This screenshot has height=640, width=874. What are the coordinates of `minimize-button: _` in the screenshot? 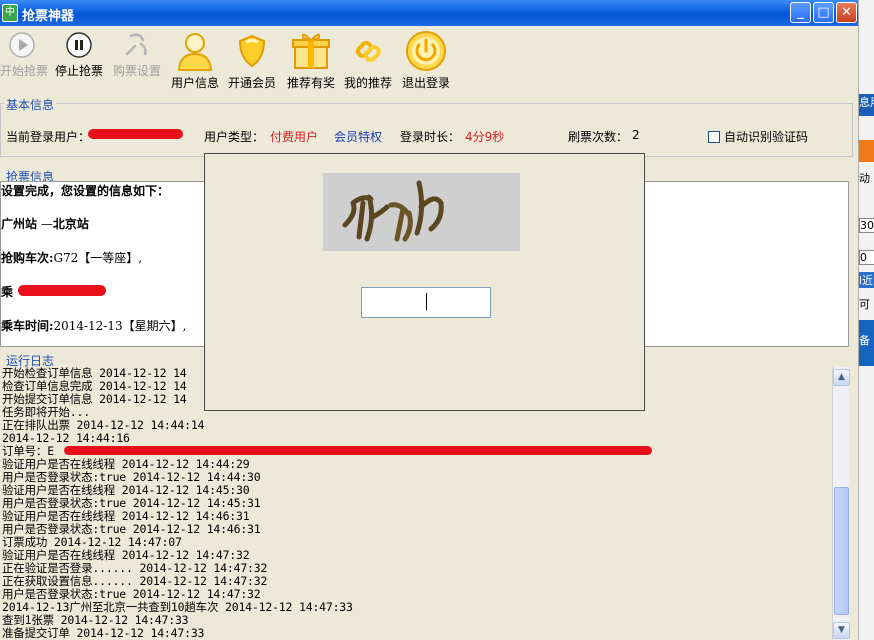 It's located at (800, 12).